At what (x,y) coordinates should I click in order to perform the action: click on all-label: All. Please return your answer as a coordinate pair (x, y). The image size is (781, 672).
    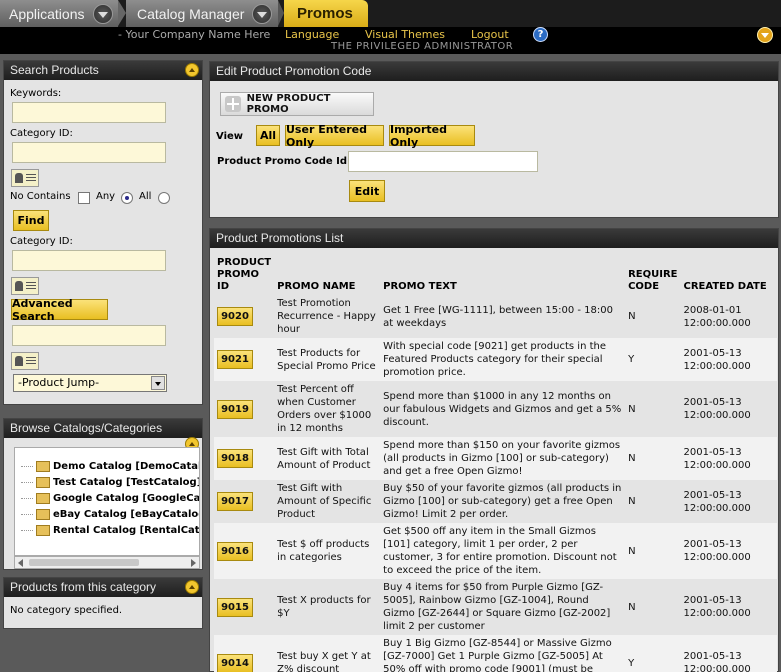
    Looking at the image, I should click on (145, 196).